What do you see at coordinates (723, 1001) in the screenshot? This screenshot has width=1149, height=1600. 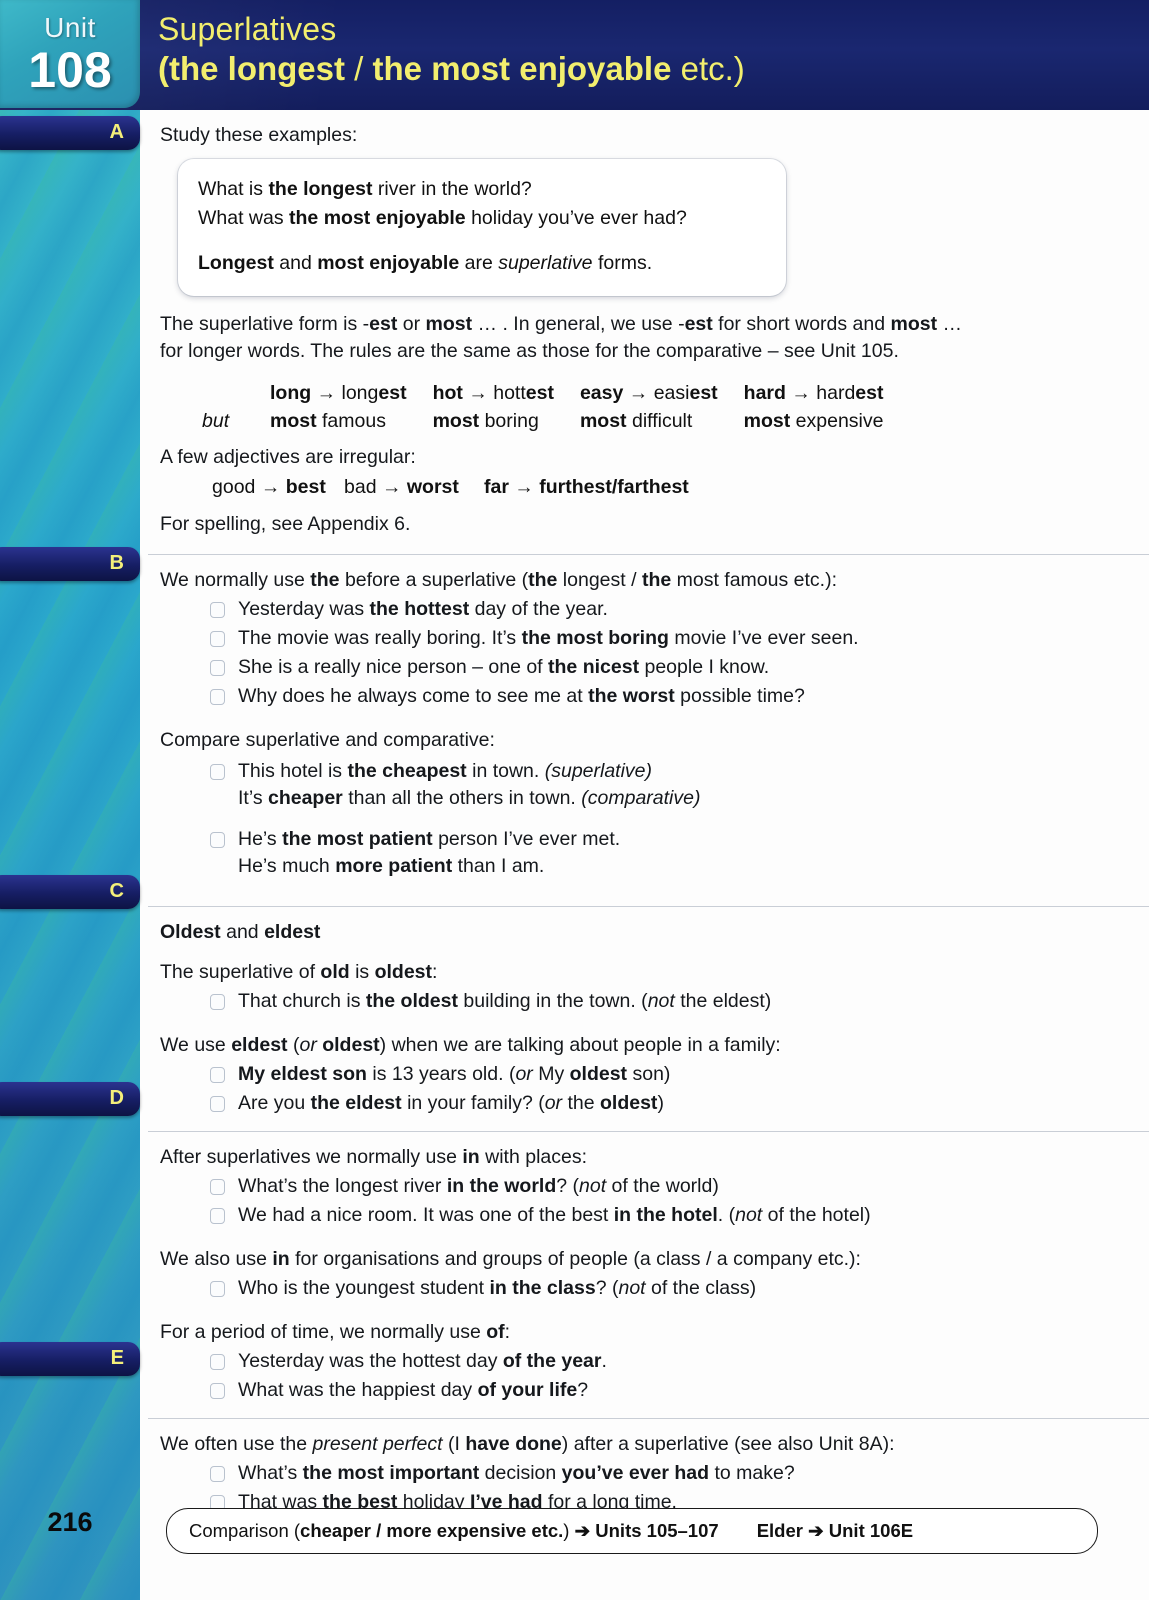 I see `c-b1-tail: the eldest)` at bounding box center [723, 1001].